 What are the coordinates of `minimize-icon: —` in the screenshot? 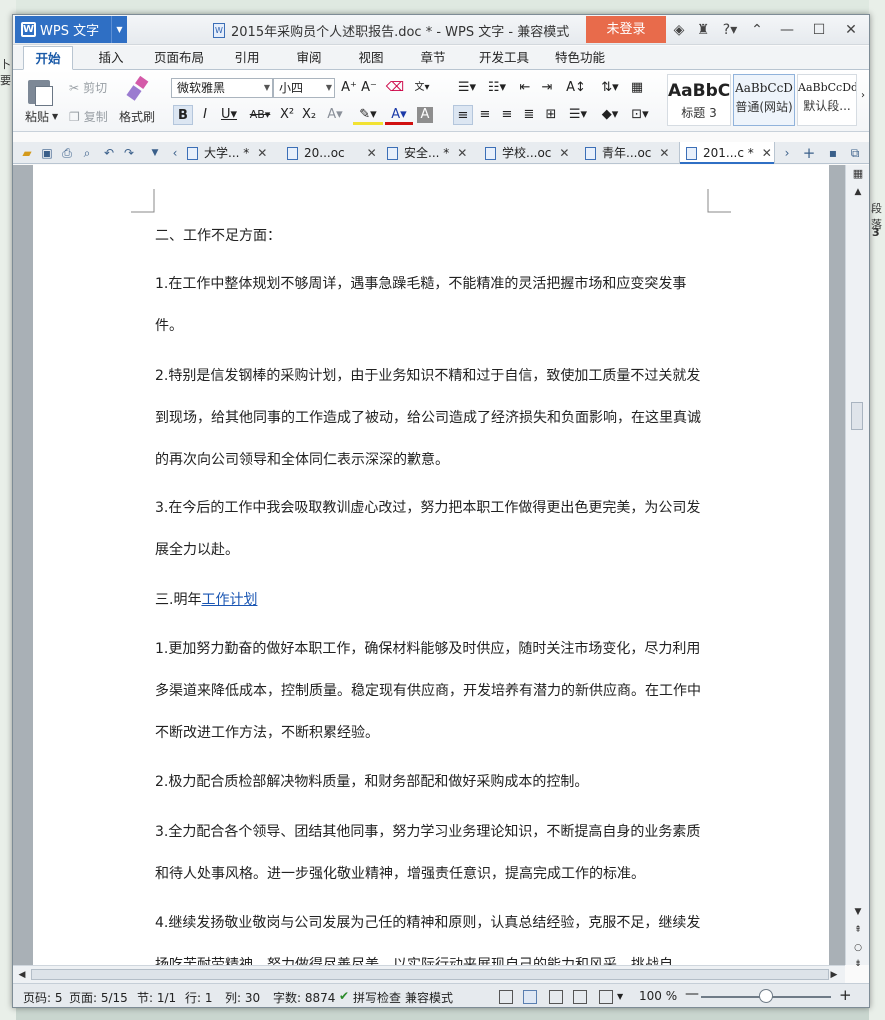 It's located at (787, 30).